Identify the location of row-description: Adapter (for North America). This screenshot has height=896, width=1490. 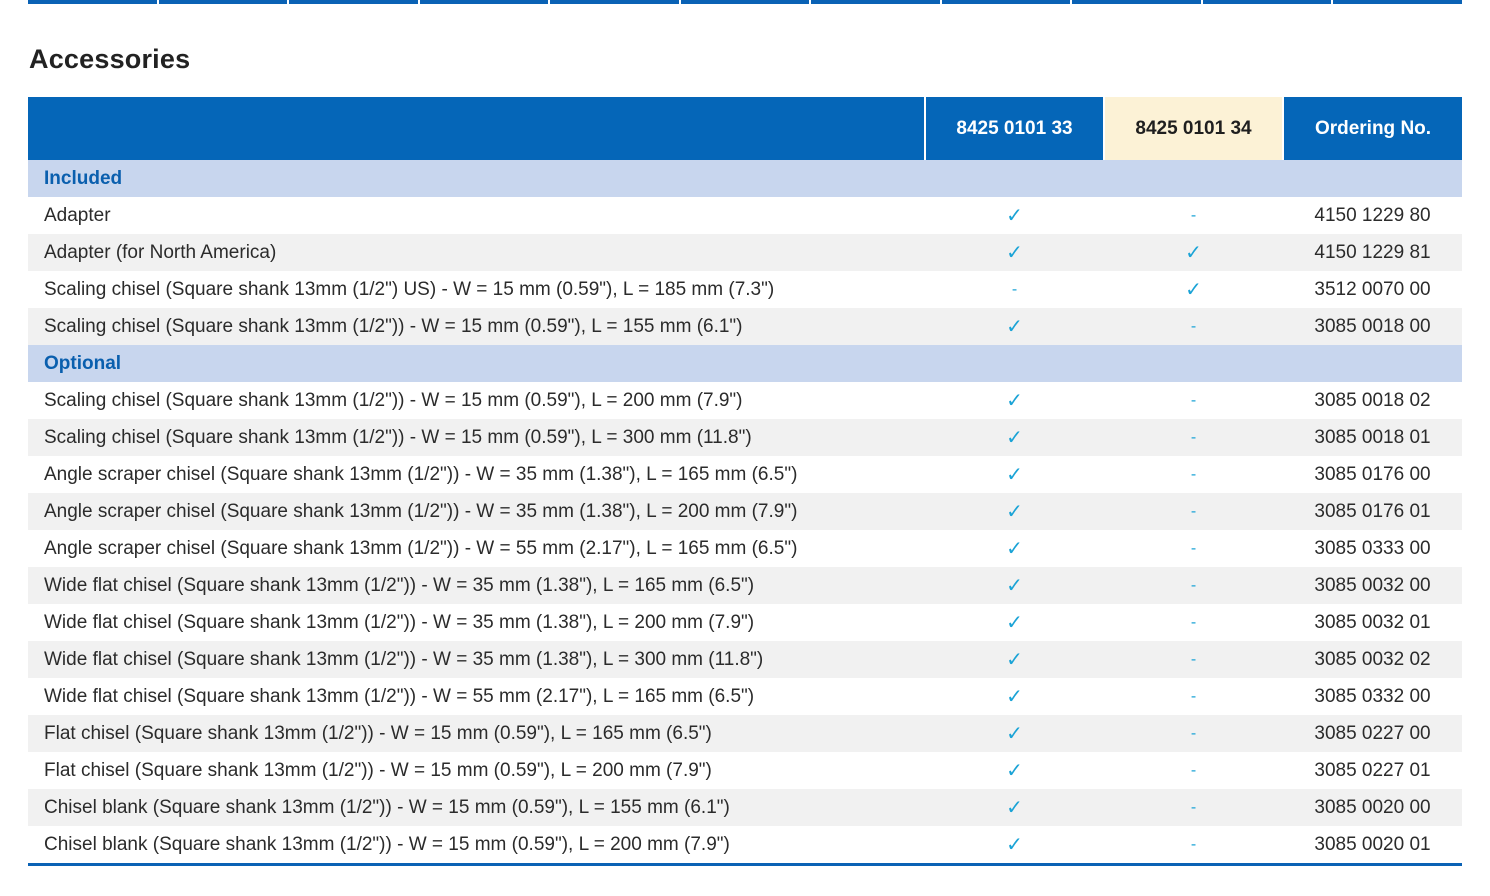
(476, 252).